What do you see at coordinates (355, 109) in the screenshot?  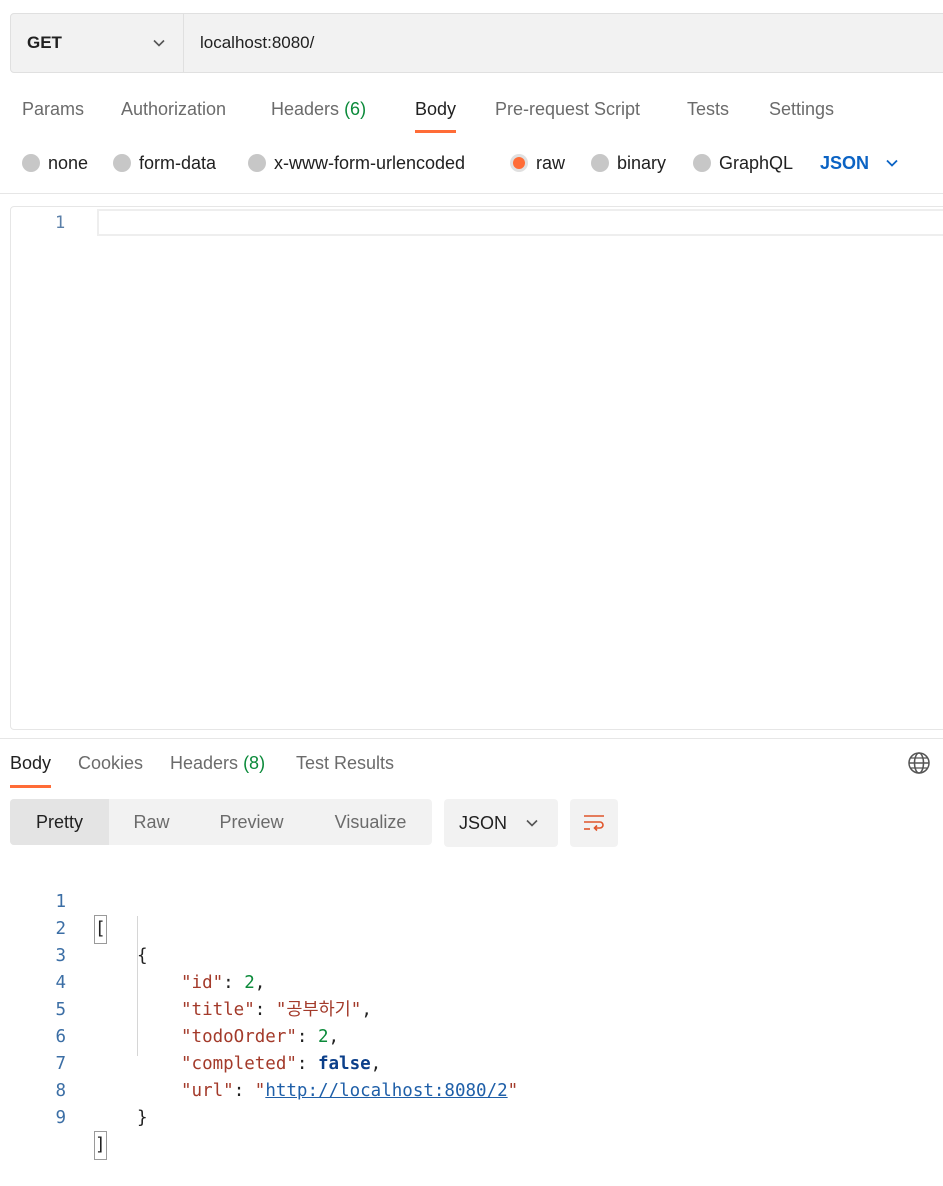 I see `headers-count: (6)` at bounding box center [355, 109].